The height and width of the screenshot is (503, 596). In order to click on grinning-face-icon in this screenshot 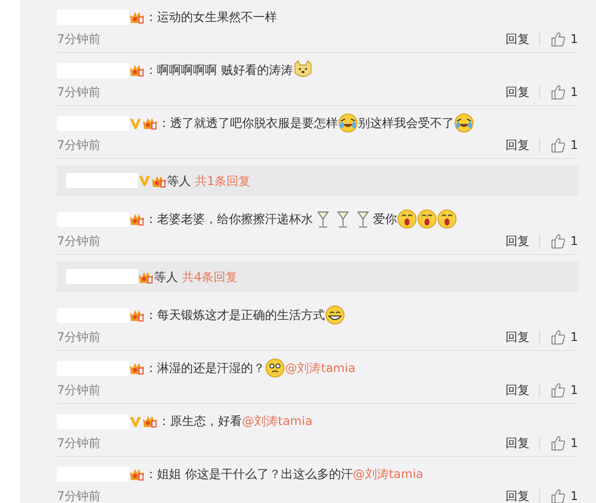, I will do `click(335, 315)`.